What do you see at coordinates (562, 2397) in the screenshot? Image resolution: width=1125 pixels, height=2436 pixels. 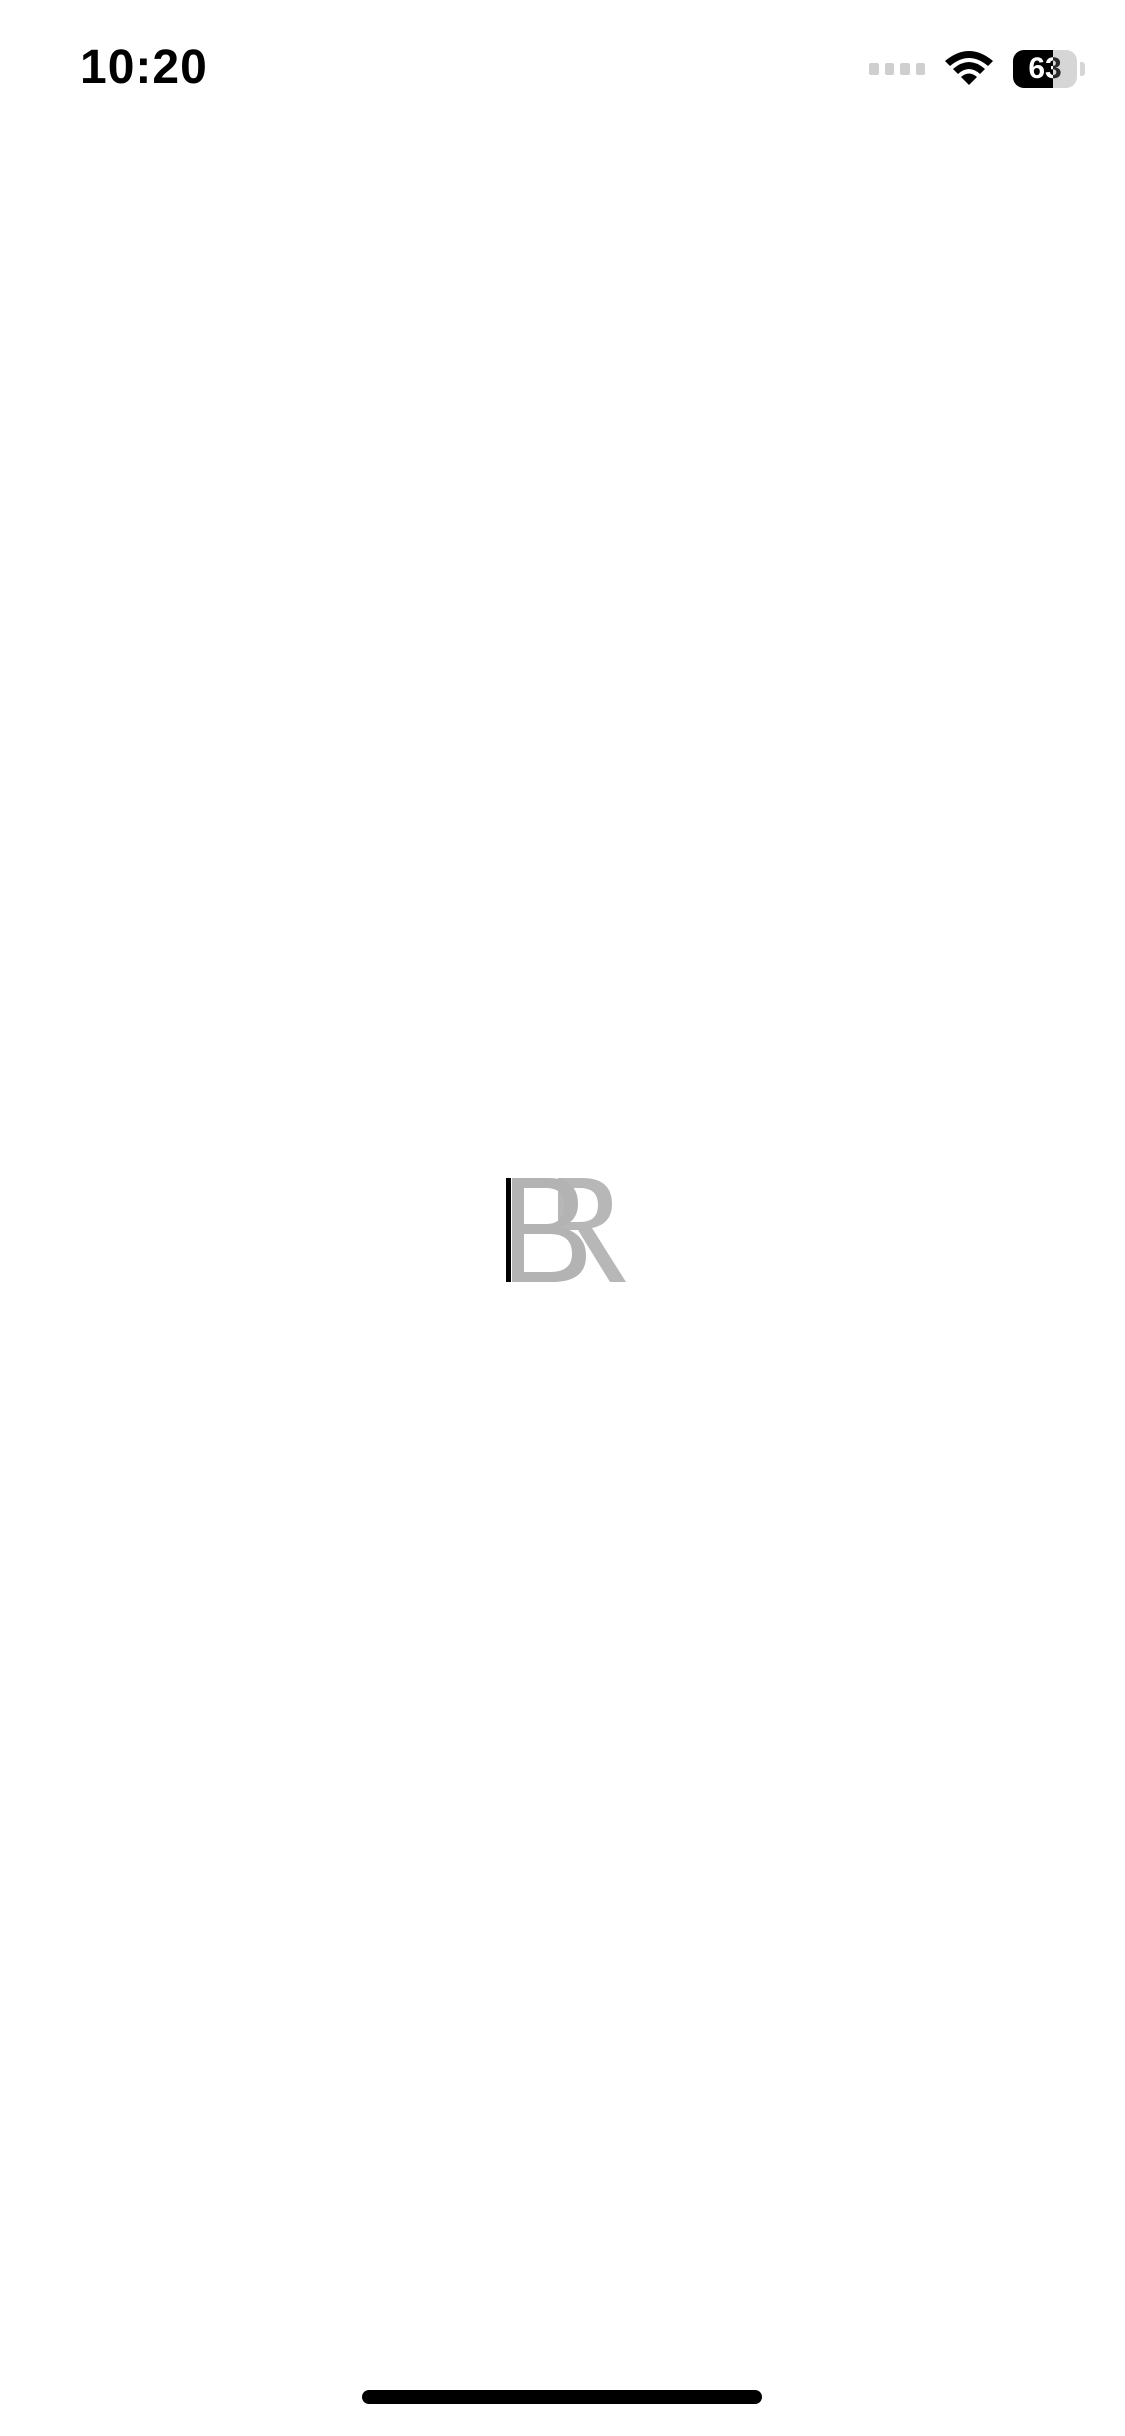 I see `home-indicator` at bounding box center [562, 2397].